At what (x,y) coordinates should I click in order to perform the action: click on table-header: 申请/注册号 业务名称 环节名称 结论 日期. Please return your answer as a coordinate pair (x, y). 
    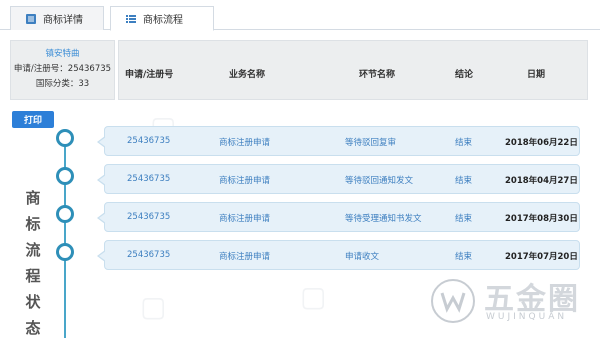
    Looking at the image, I should click on (353, 70).